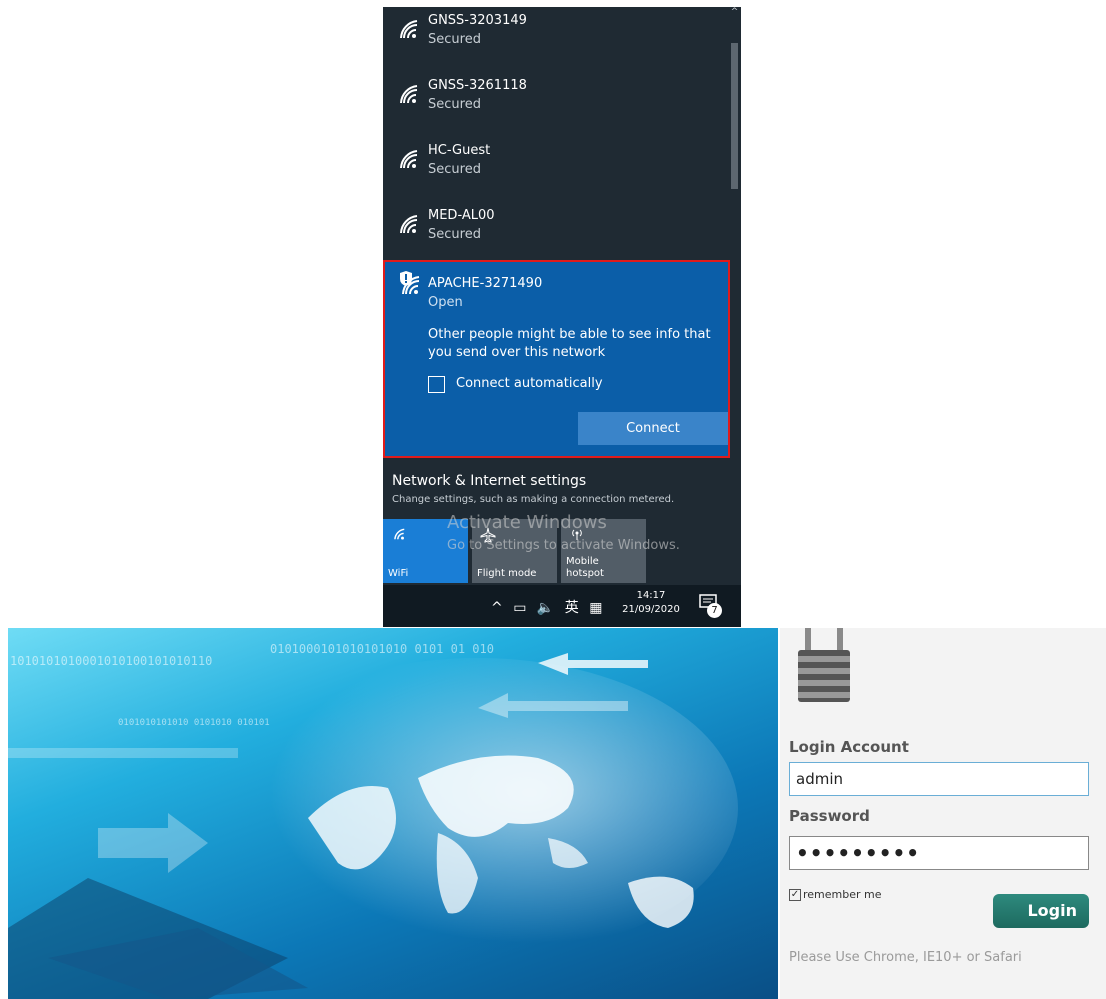 The width and height of the screenshot is (1106, 999). Describe the element at coordinates (194, 723) in the screenshot. I see `binary-decoration: 0101010101010 0101010 010101` at that location.